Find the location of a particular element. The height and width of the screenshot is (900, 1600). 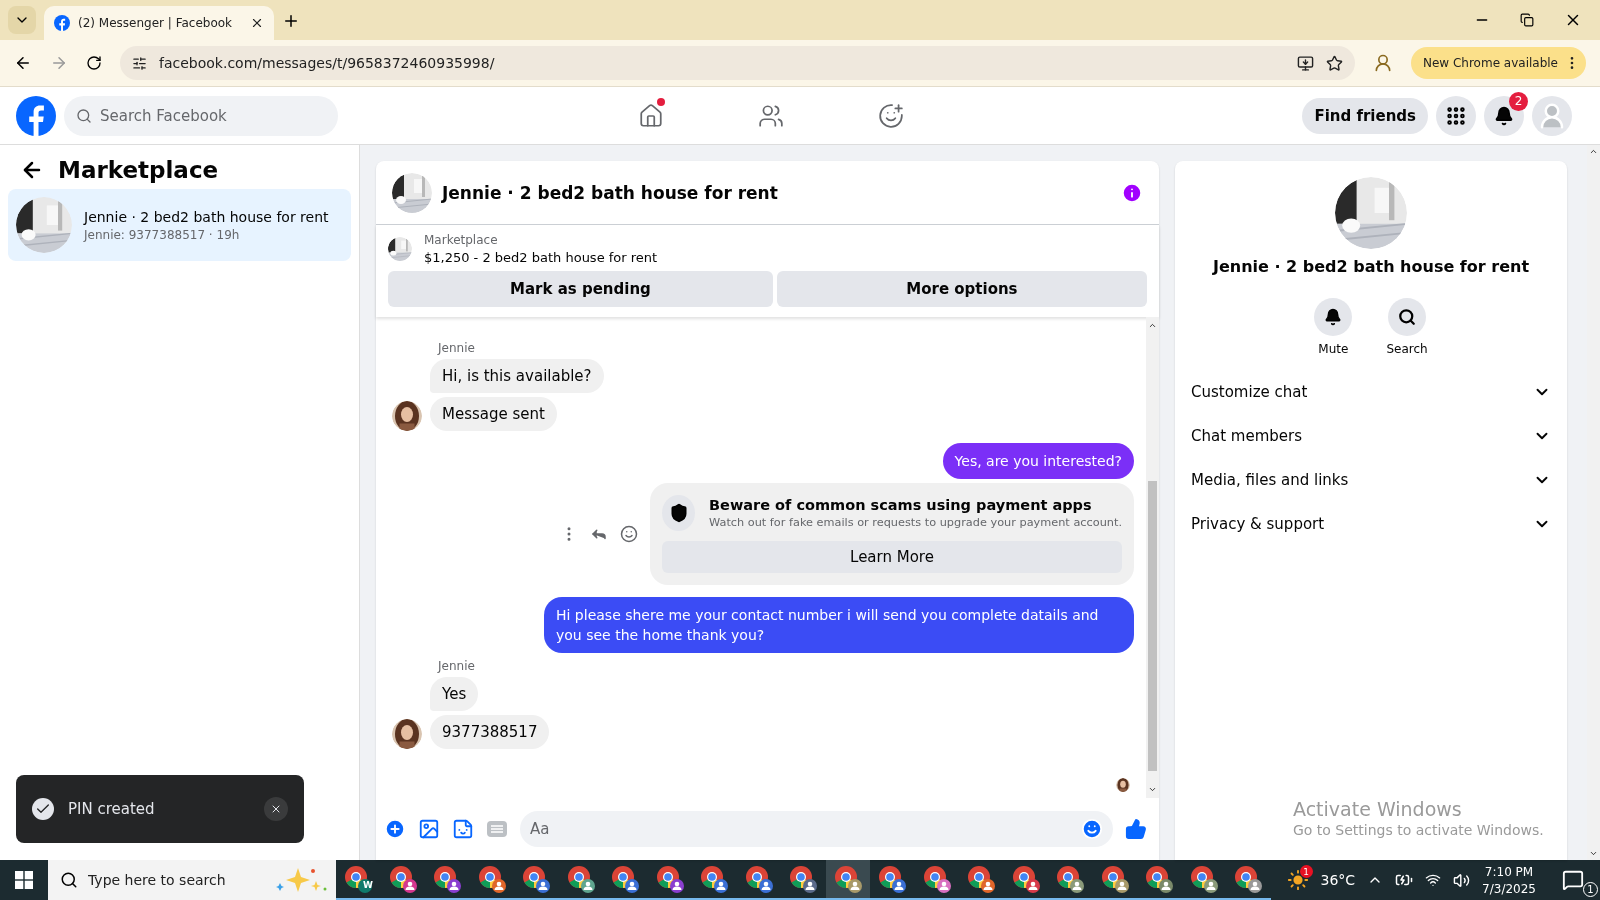

activation-title: Activate Windows is located at coordinates (1378, 809).